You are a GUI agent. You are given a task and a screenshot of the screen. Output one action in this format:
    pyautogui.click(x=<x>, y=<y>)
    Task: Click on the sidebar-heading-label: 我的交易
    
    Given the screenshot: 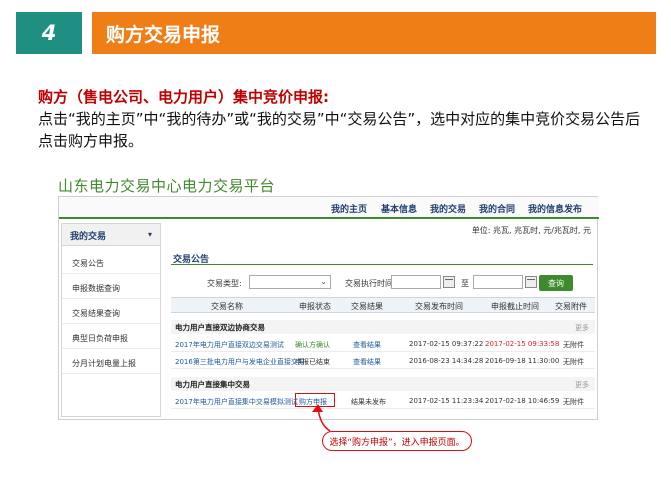 What is the action you would take?
    pyautogui.click(x=88, y=237)
    